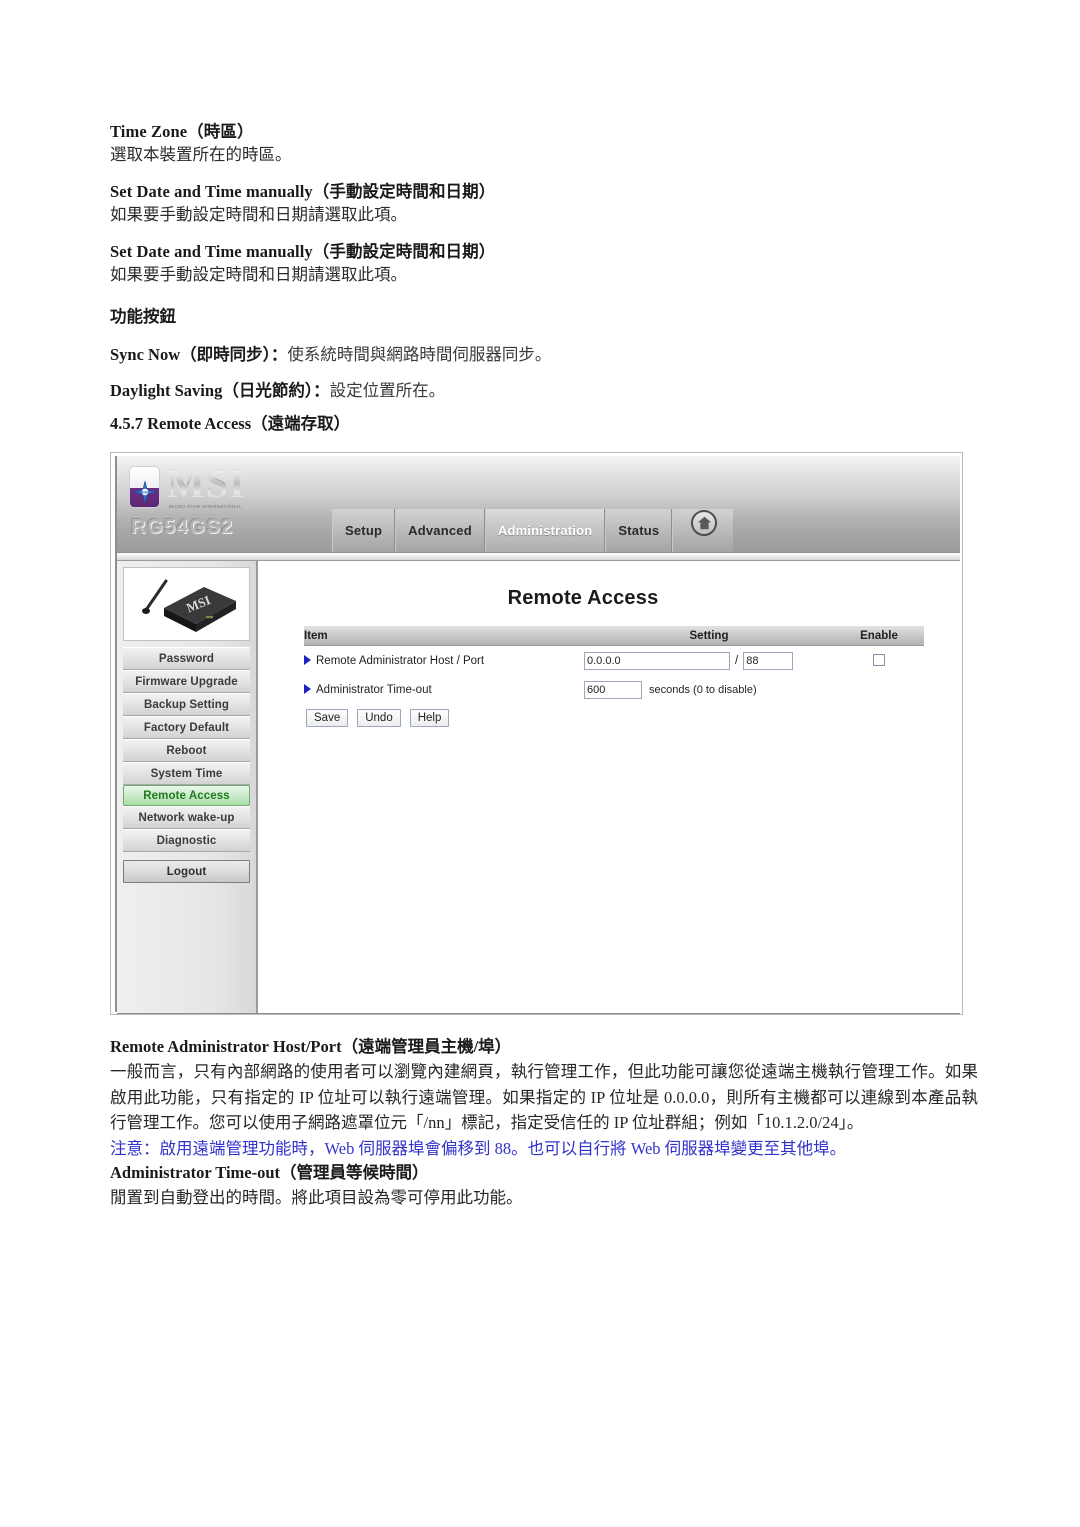  I want to click on nav-tab-setup: Setup, so click(364, 530).